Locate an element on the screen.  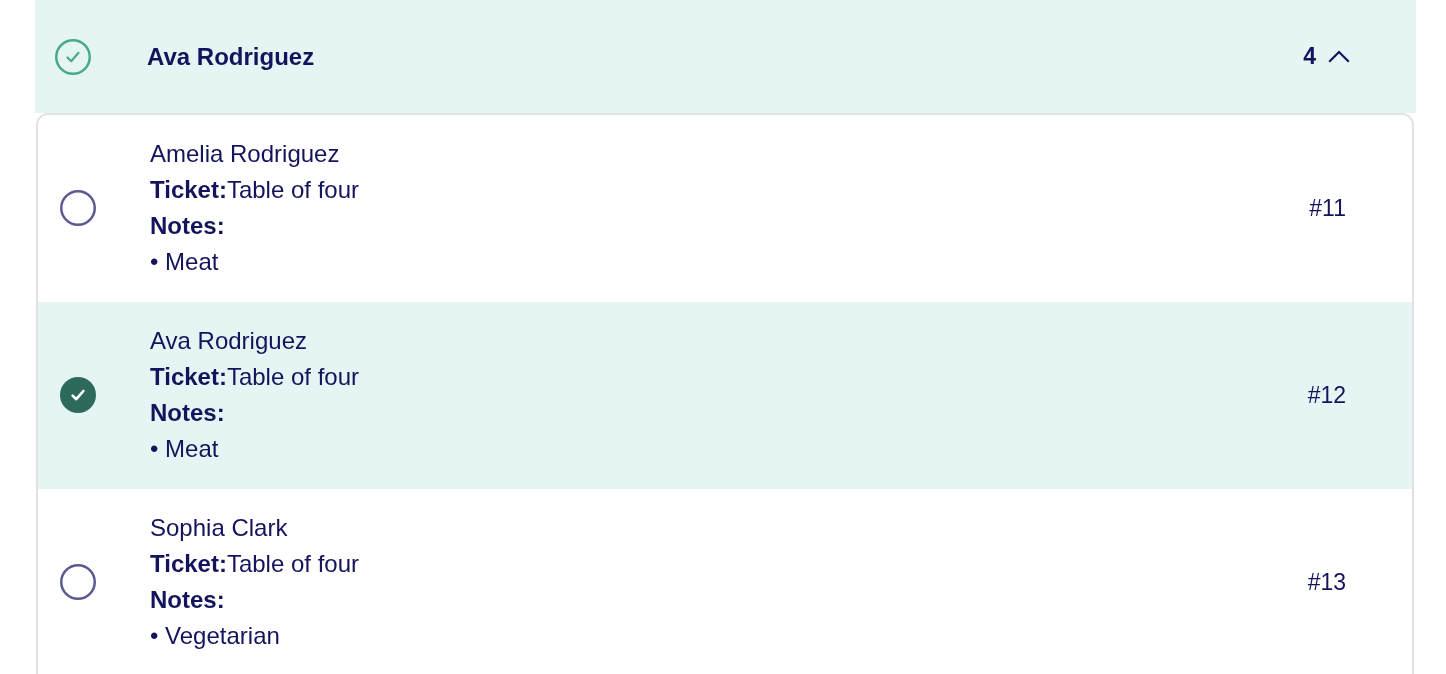
checked-radio-icon is located at coordinates (78, 395).